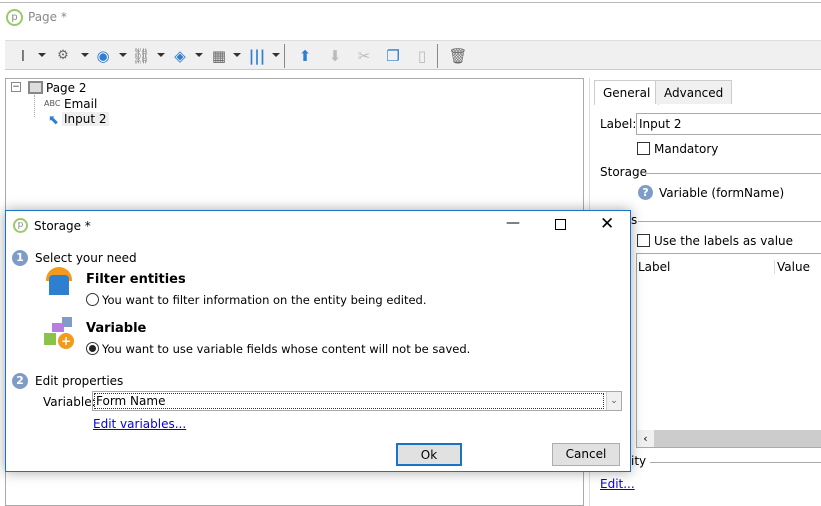 This screenshot has width=821, height=506. Describe the element at coordinates (729, 438) in the screenshot. I see `horizontal-scrollbar: ‹` at that location.